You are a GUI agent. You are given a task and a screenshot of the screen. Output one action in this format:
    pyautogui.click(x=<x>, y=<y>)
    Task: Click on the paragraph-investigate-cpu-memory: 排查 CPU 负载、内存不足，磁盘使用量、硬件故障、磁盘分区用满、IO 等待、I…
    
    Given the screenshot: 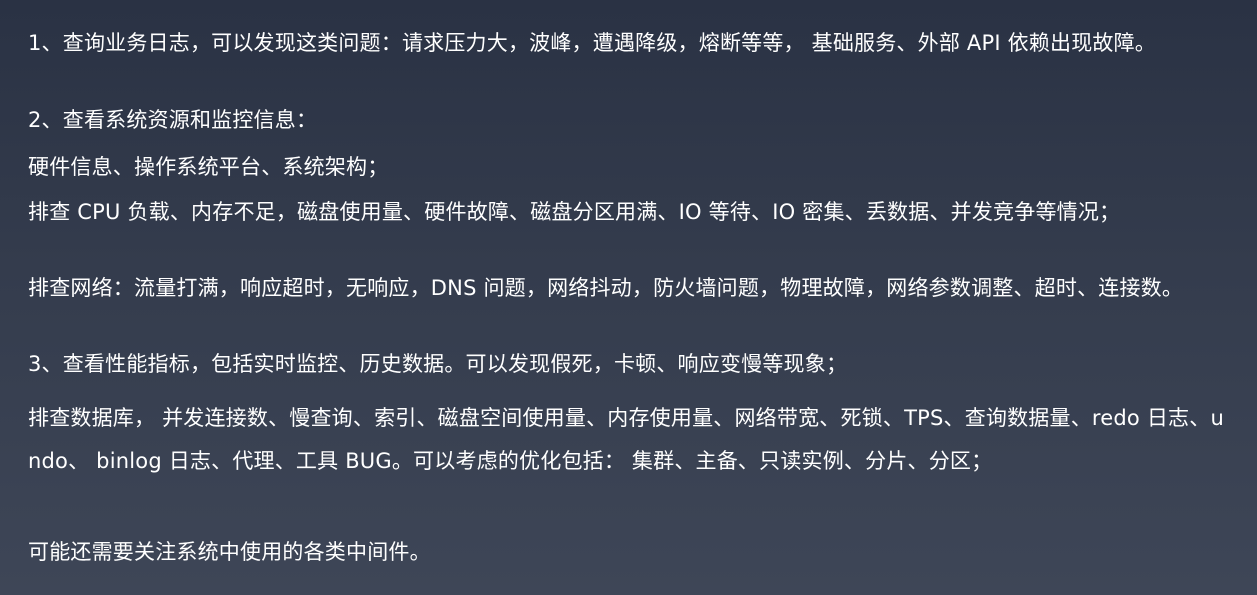 What is the action you would take?
    pyautogui.click(x=574, y=212)
    